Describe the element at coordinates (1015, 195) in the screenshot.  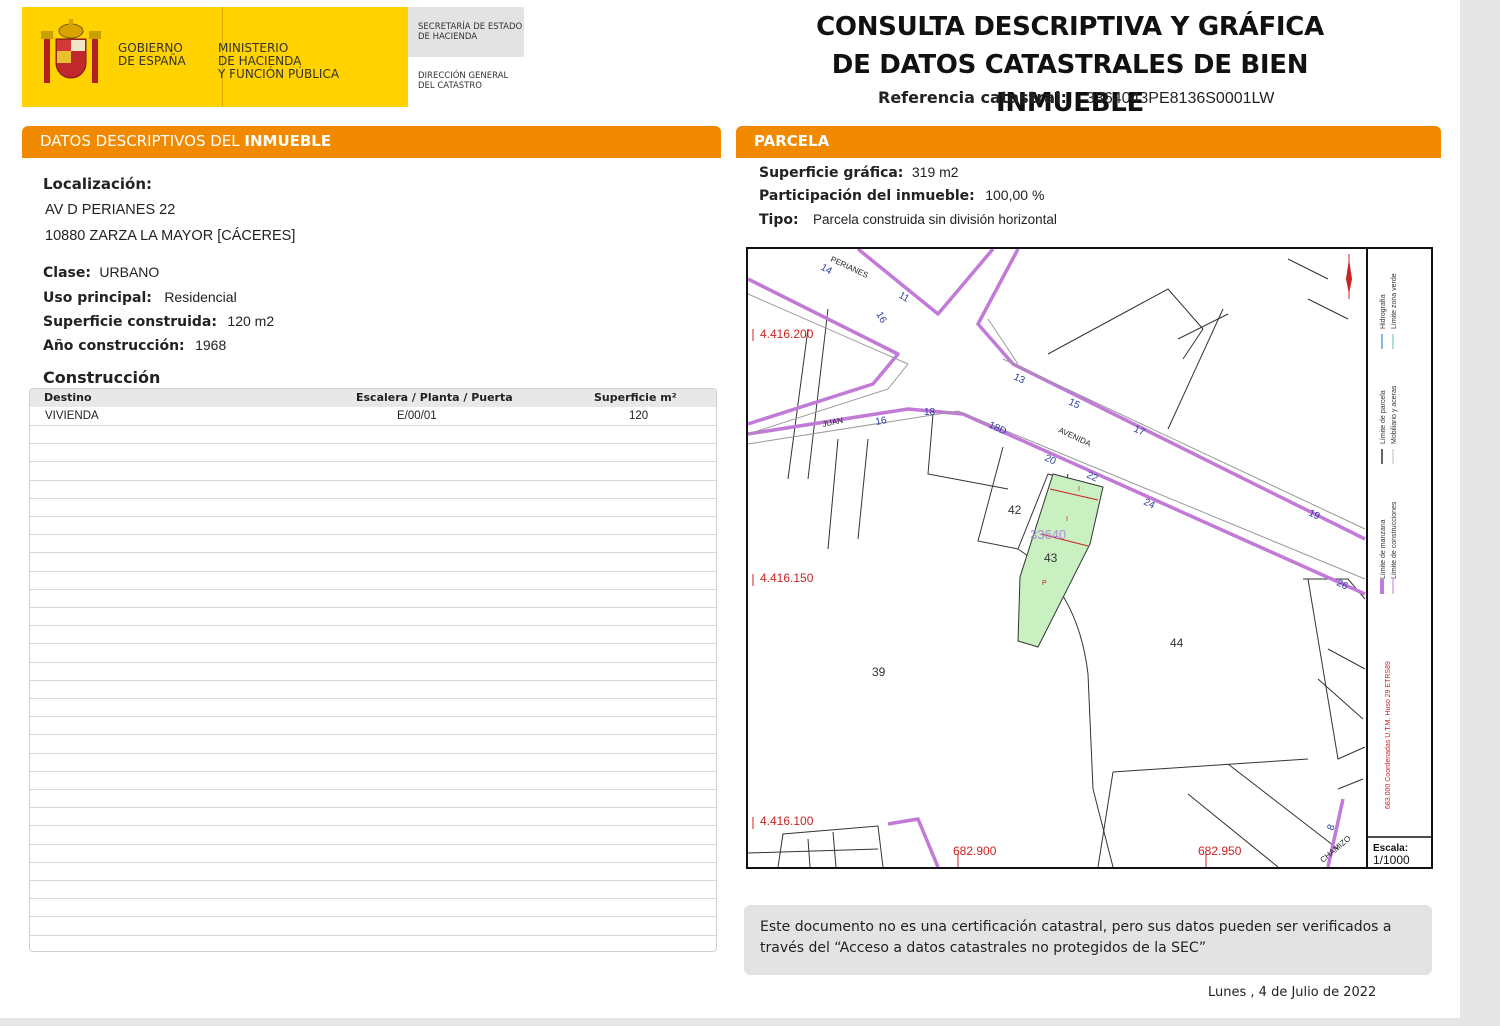
I see `participacion-value: 100,00 %` at that location.